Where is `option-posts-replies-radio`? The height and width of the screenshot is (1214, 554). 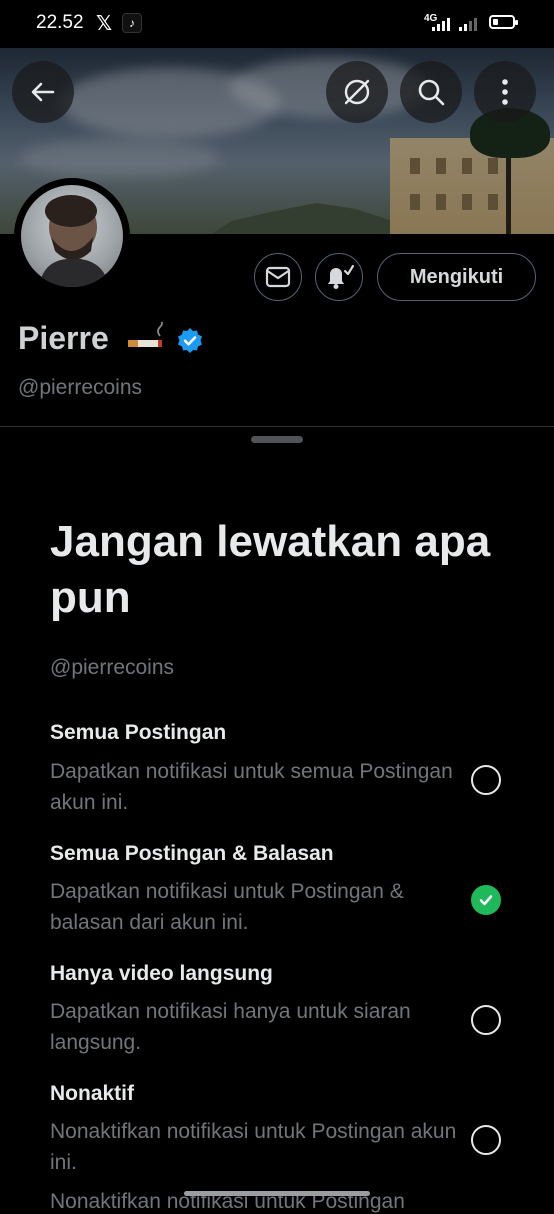 option-posts-replies-radio is located at coordinates (486, 900).